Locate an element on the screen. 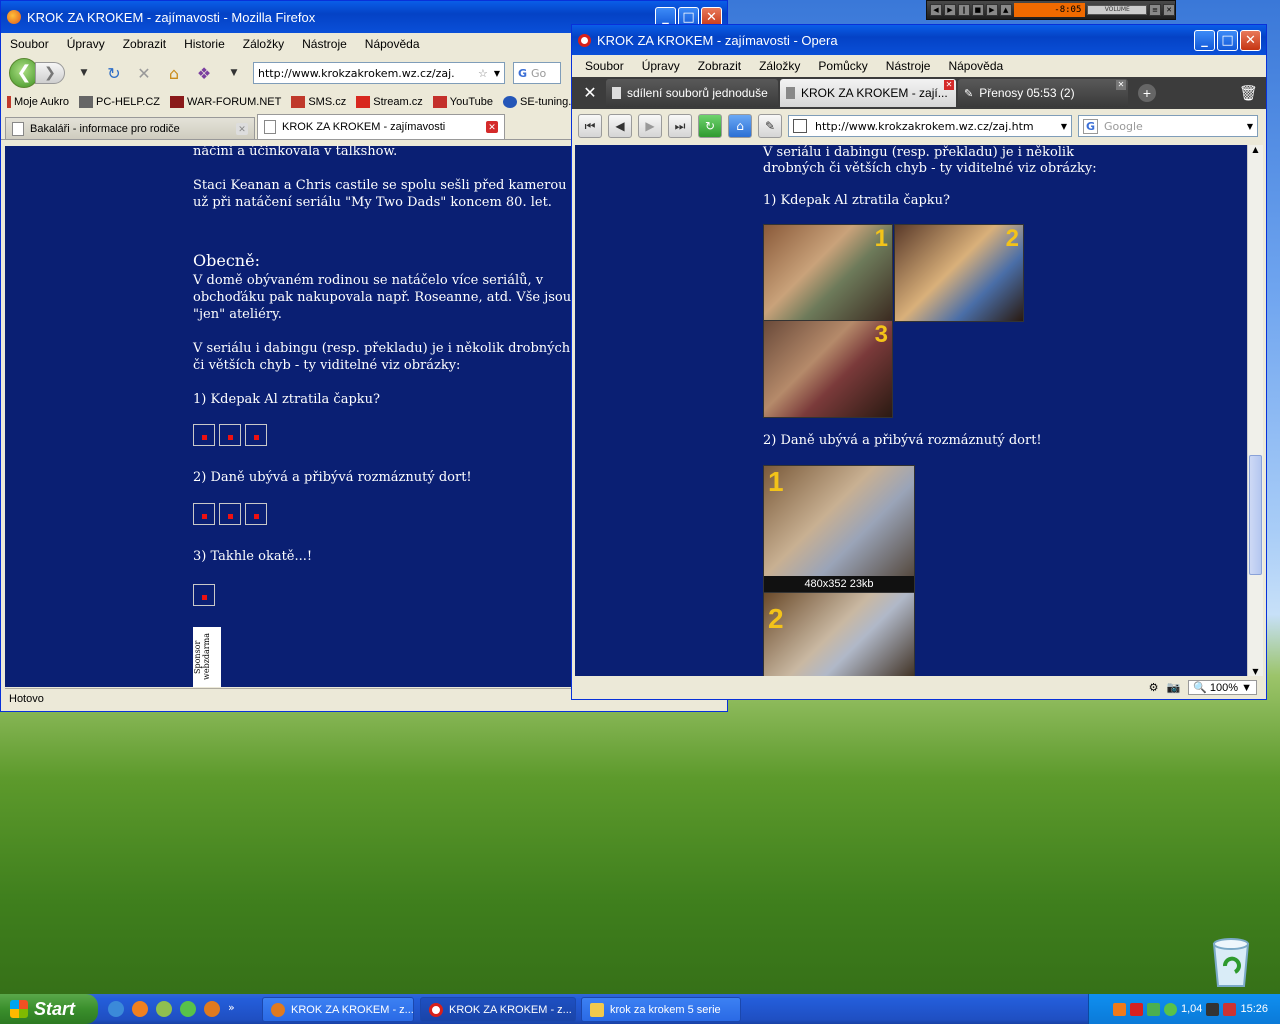 This screenshot has height=1024, width=1280. settings-icon: ⚙ is located at coordinates (1154, 687).